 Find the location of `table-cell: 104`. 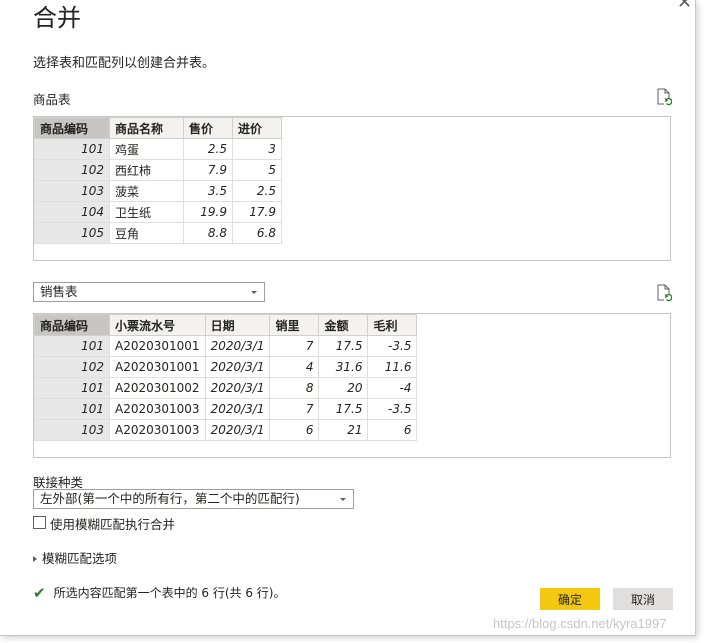

table-cell: 104 is located at coordinates (72, 212).